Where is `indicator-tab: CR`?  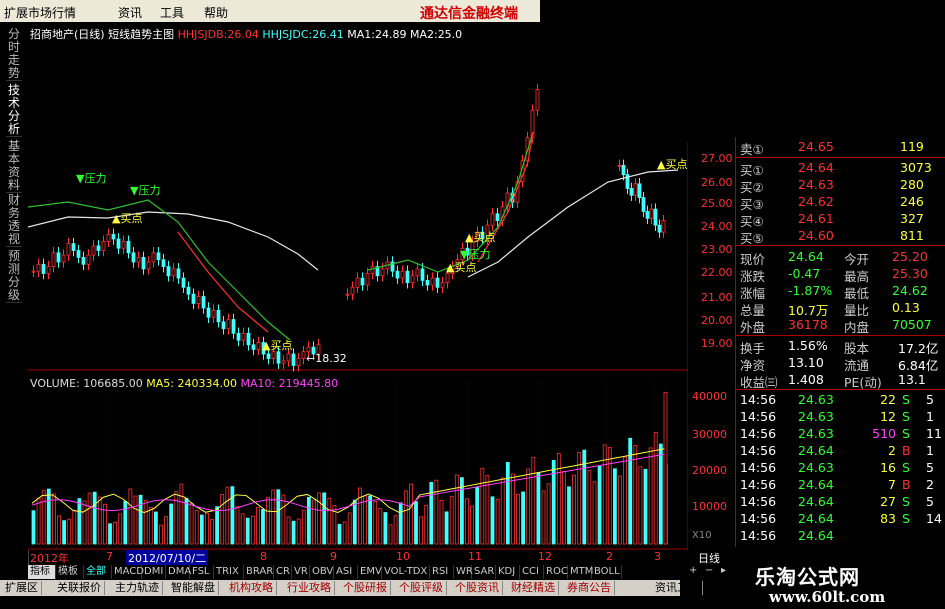
indicator-tab: CR is located at coordinates (283, 572).